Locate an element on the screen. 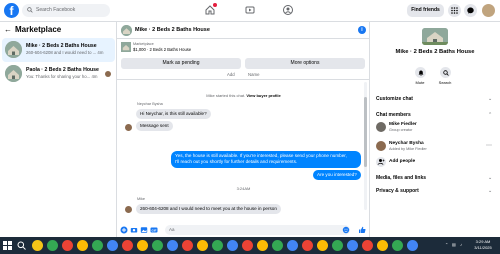 Image resolution: width=500 pixels, height=254 pixels. member-row: Mike Fiedler Group creator is located at coordinates (436, 128).